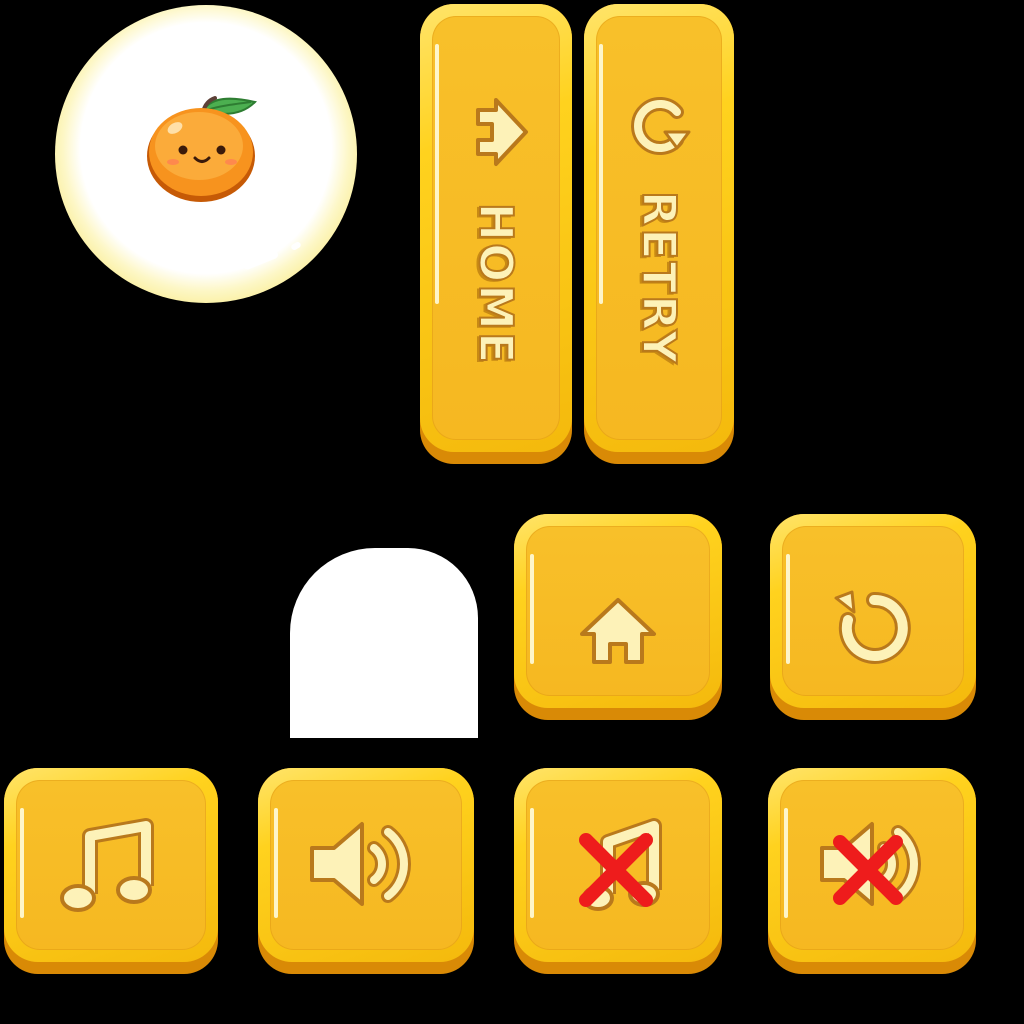  Describe the element at coordinates (620, 864) in the screenshot. I see `music-off-icon` at that location.